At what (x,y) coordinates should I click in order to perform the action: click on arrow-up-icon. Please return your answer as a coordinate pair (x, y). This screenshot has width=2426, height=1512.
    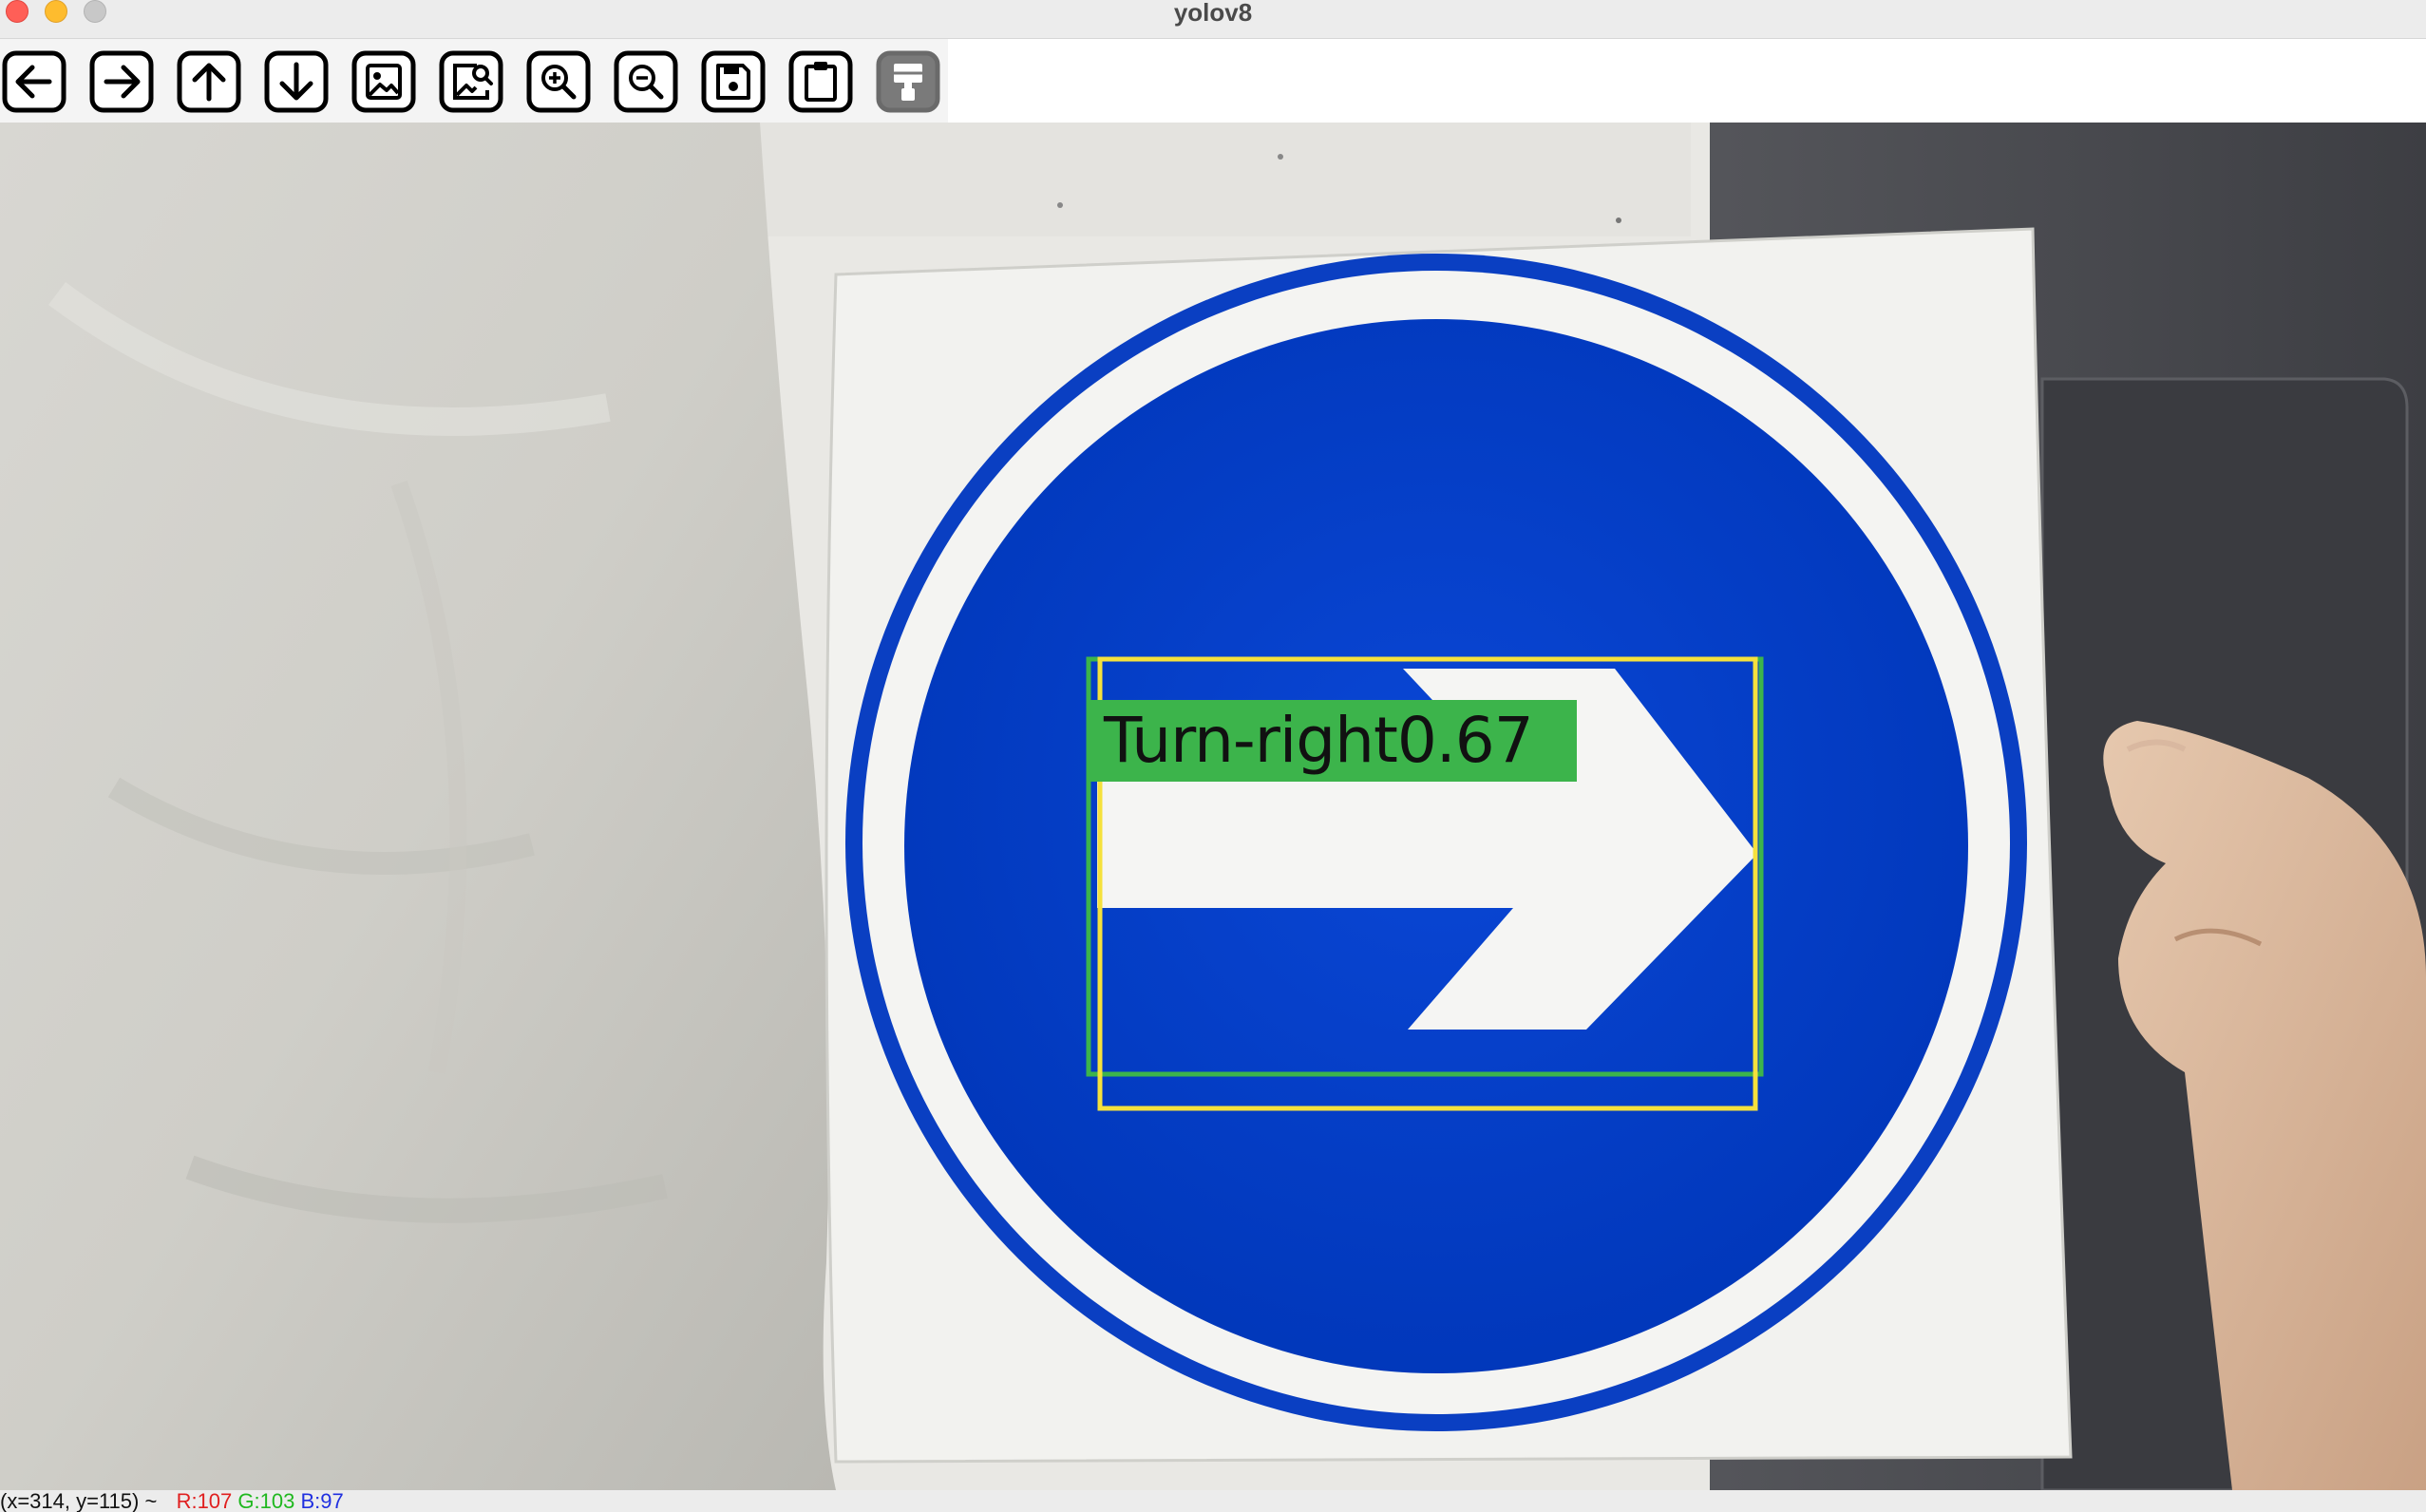
    Looking at the image, I should click on (209, 81).